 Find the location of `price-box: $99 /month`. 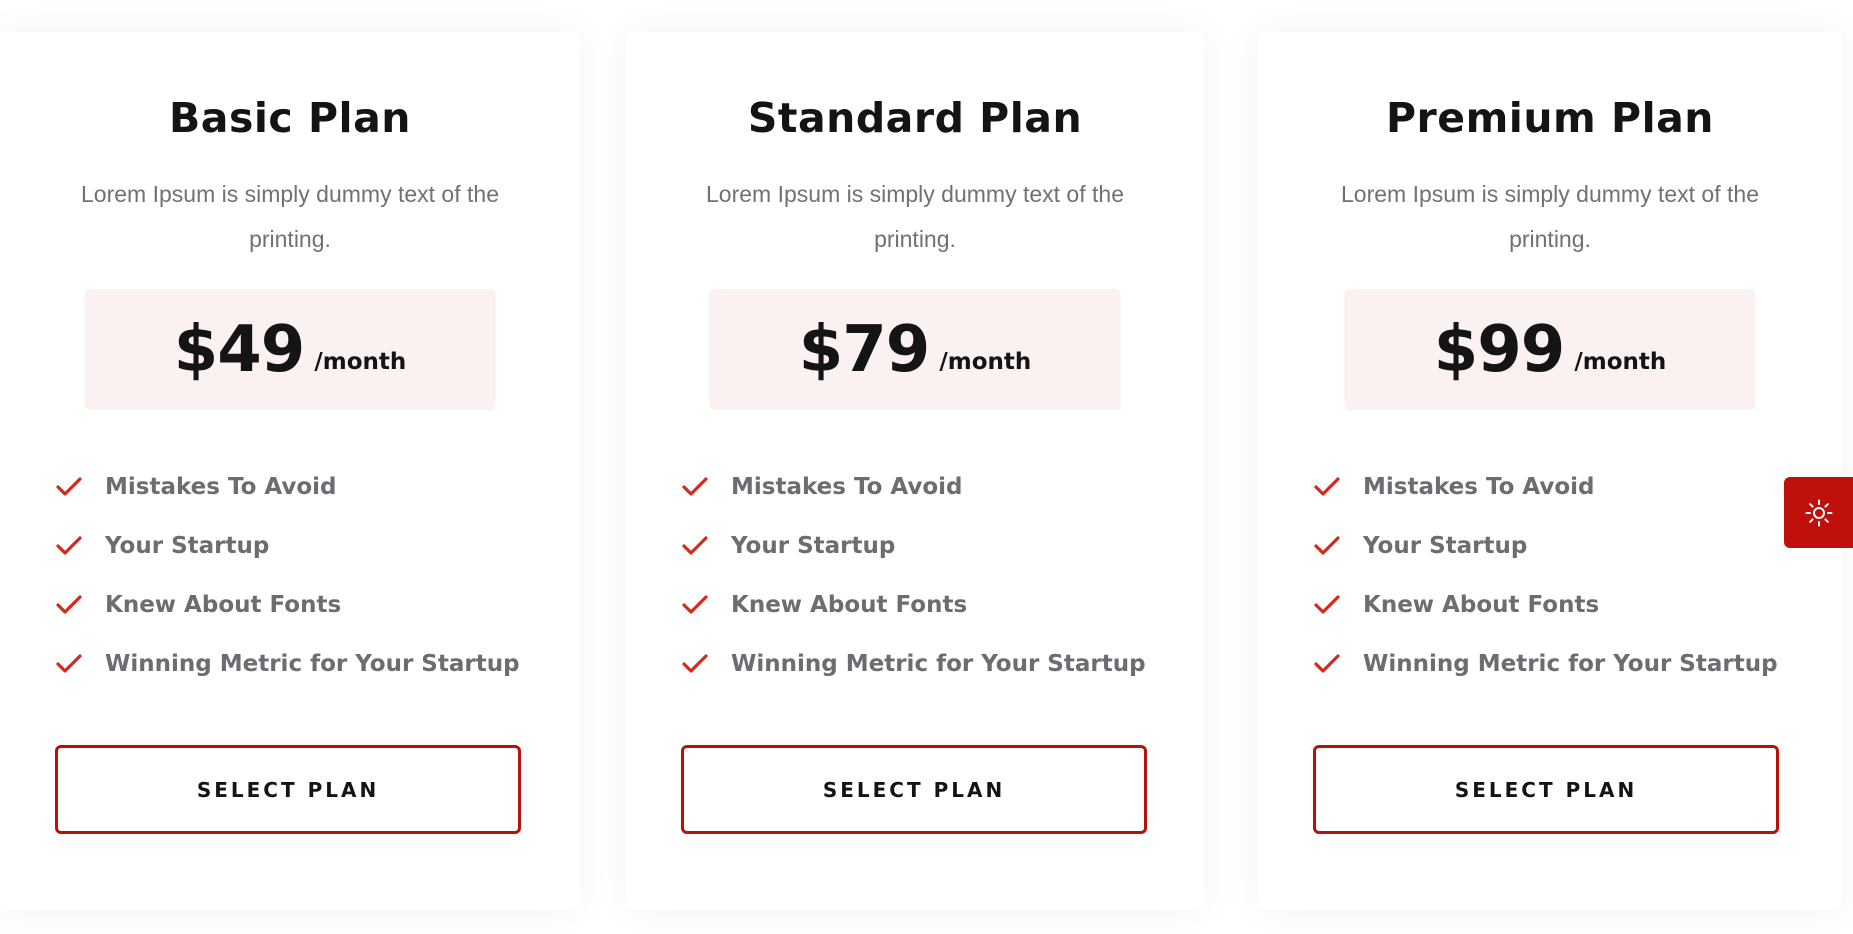

price-box: $99 /month is located at coordinates (1550, 349).